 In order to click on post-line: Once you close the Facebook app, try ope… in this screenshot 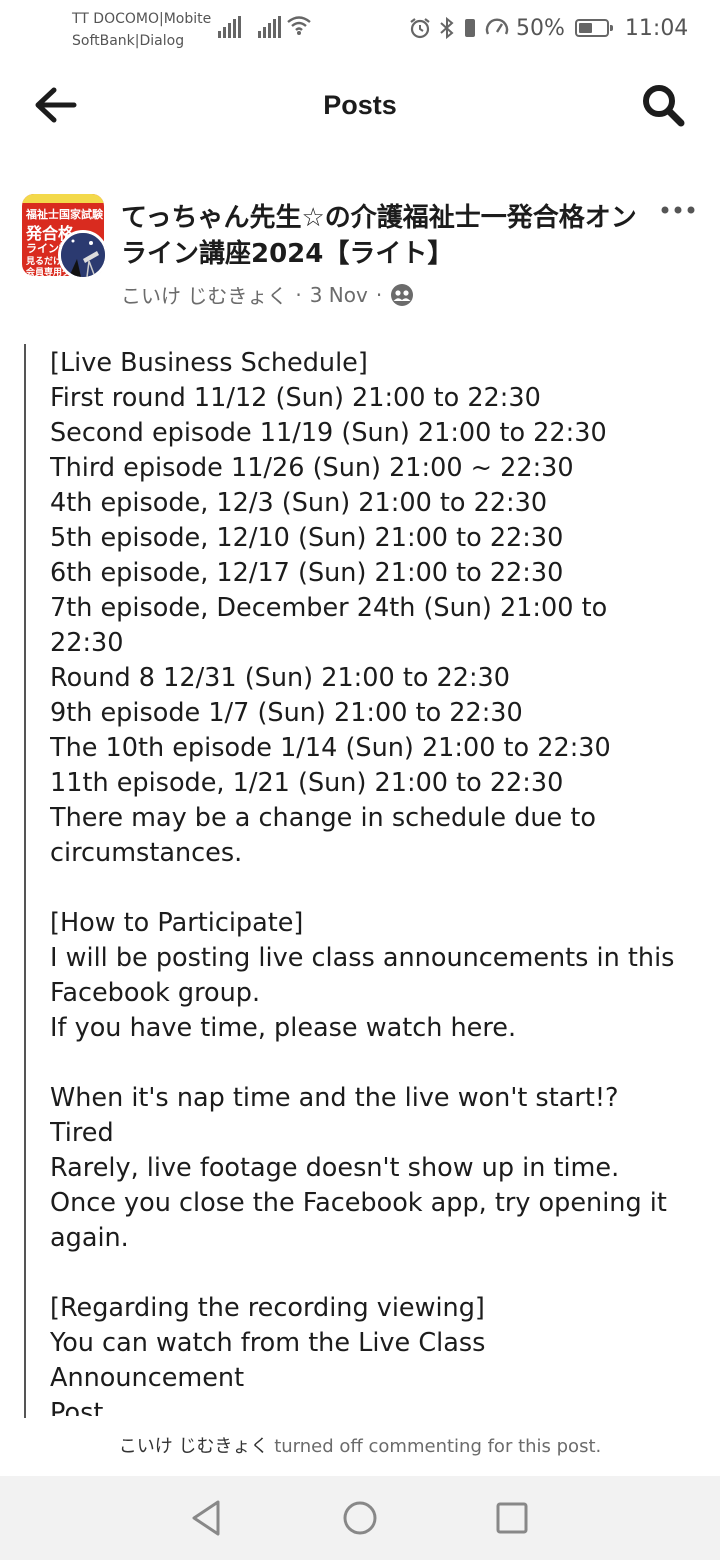, I will do `click(358, 1203)`.